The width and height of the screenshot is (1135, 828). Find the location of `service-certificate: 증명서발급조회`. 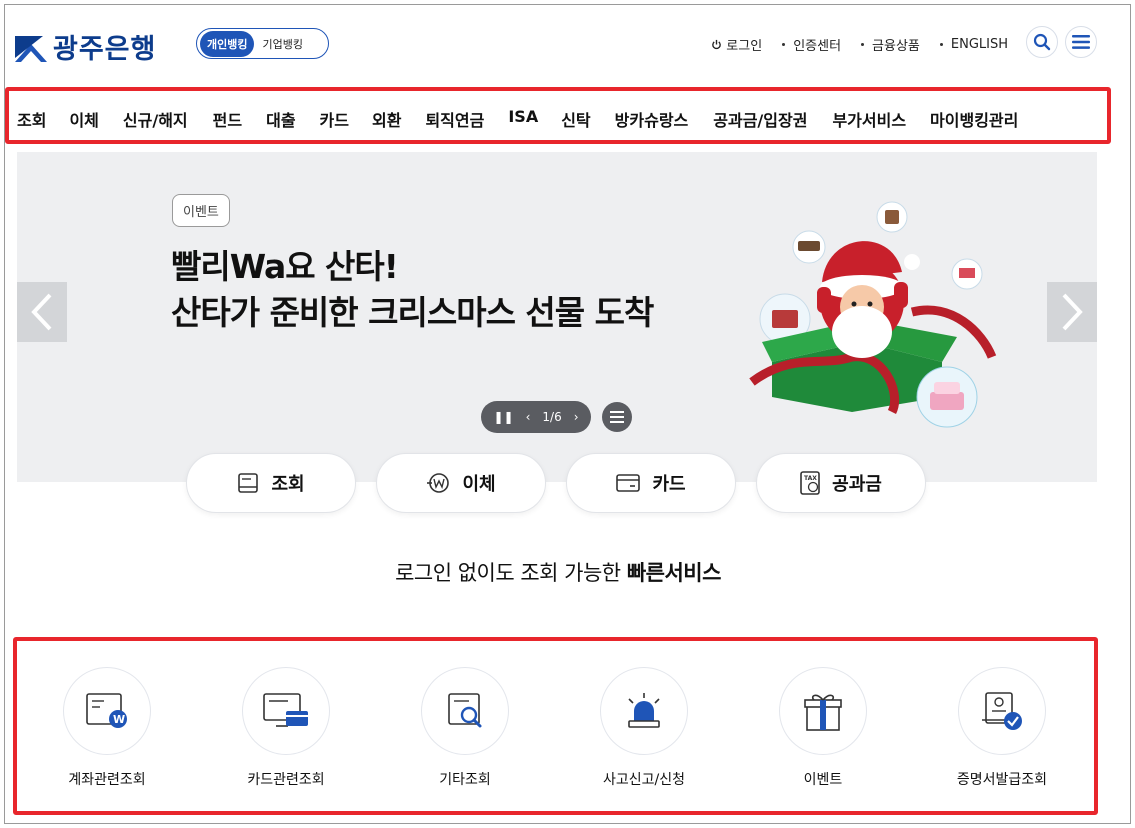

service-certificate: 증명서발급조회 is located at coordinates (1002, 728).